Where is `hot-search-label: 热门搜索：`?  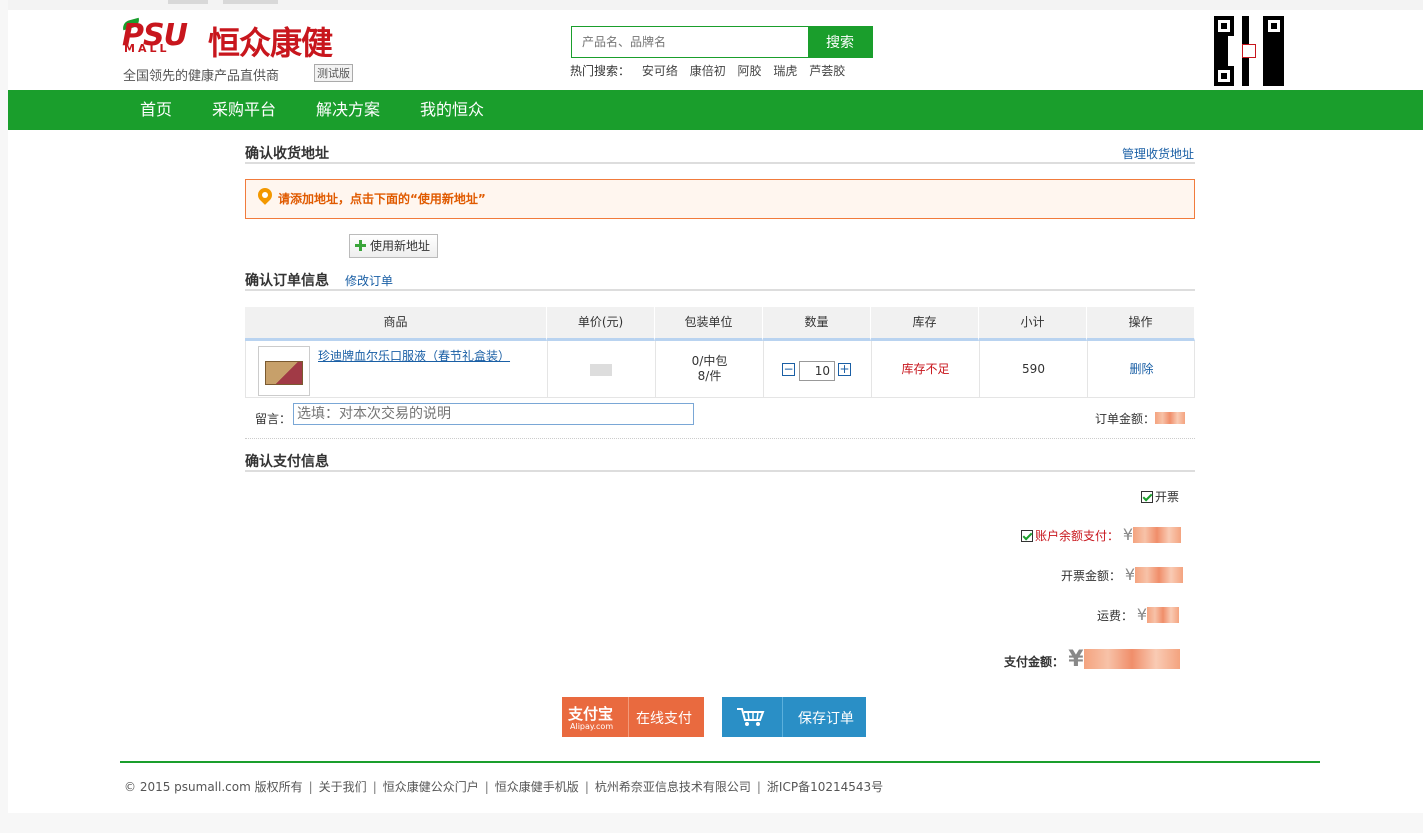
hot-search-label: 热门搜索： is located at coordinates (600, 71).